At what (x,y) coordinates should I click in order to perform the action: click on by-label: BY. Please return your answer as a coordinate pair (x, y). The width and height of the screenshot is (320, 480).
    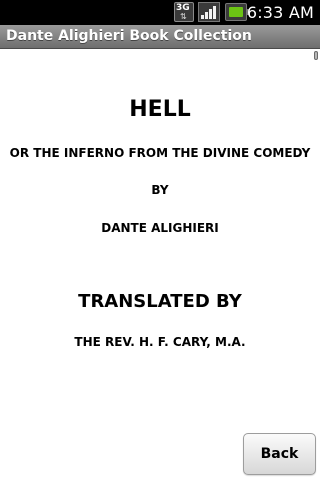
    Looking at the image, I should click on (160, 190).